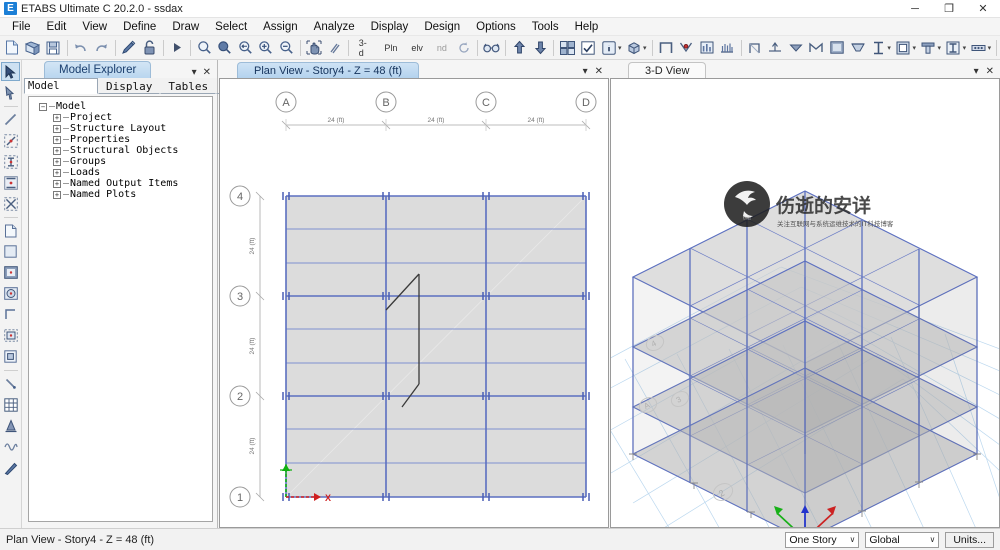  Describe the element at coordinates (390, 27) in the screenshot. I see `menu-display: Display` at that location.